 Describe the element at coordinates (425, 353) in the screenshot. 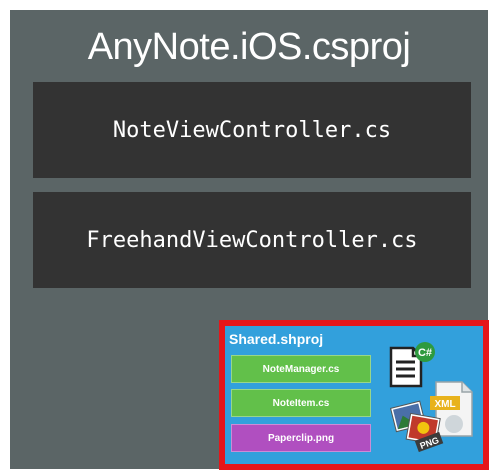

I see `csharp-badge-text: C#` at that location.